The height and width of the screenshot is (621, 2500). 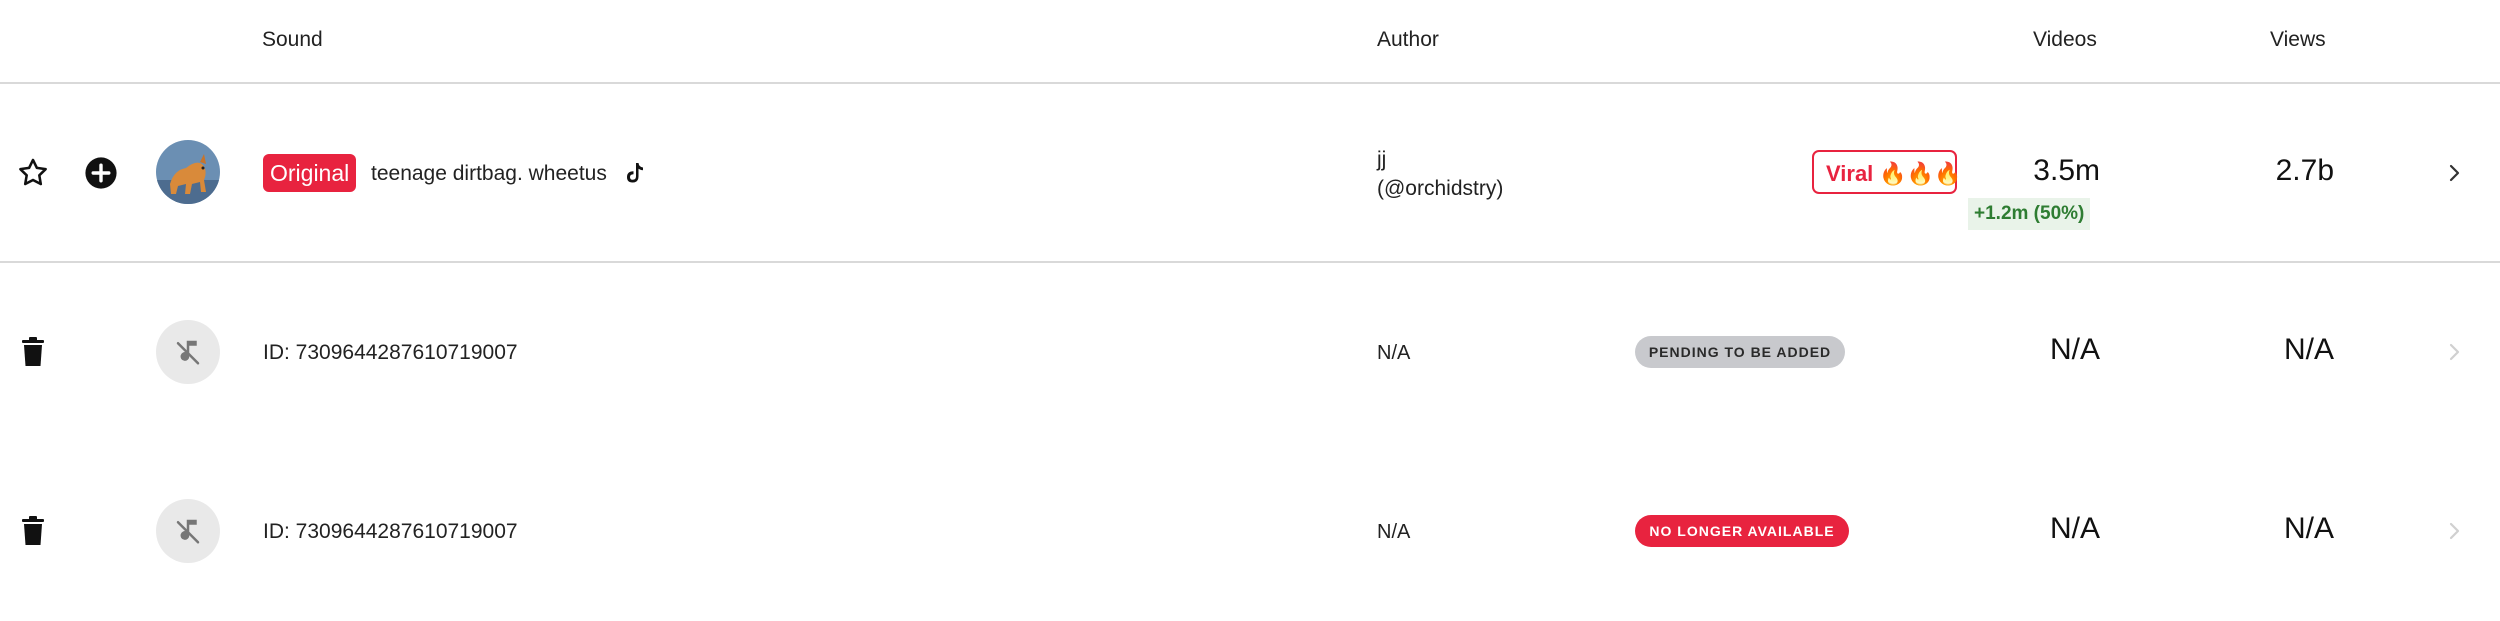 What do you see at coordinates (188, 172) in the screenshot?
I see `avatar` at bounding box center [188, 172].